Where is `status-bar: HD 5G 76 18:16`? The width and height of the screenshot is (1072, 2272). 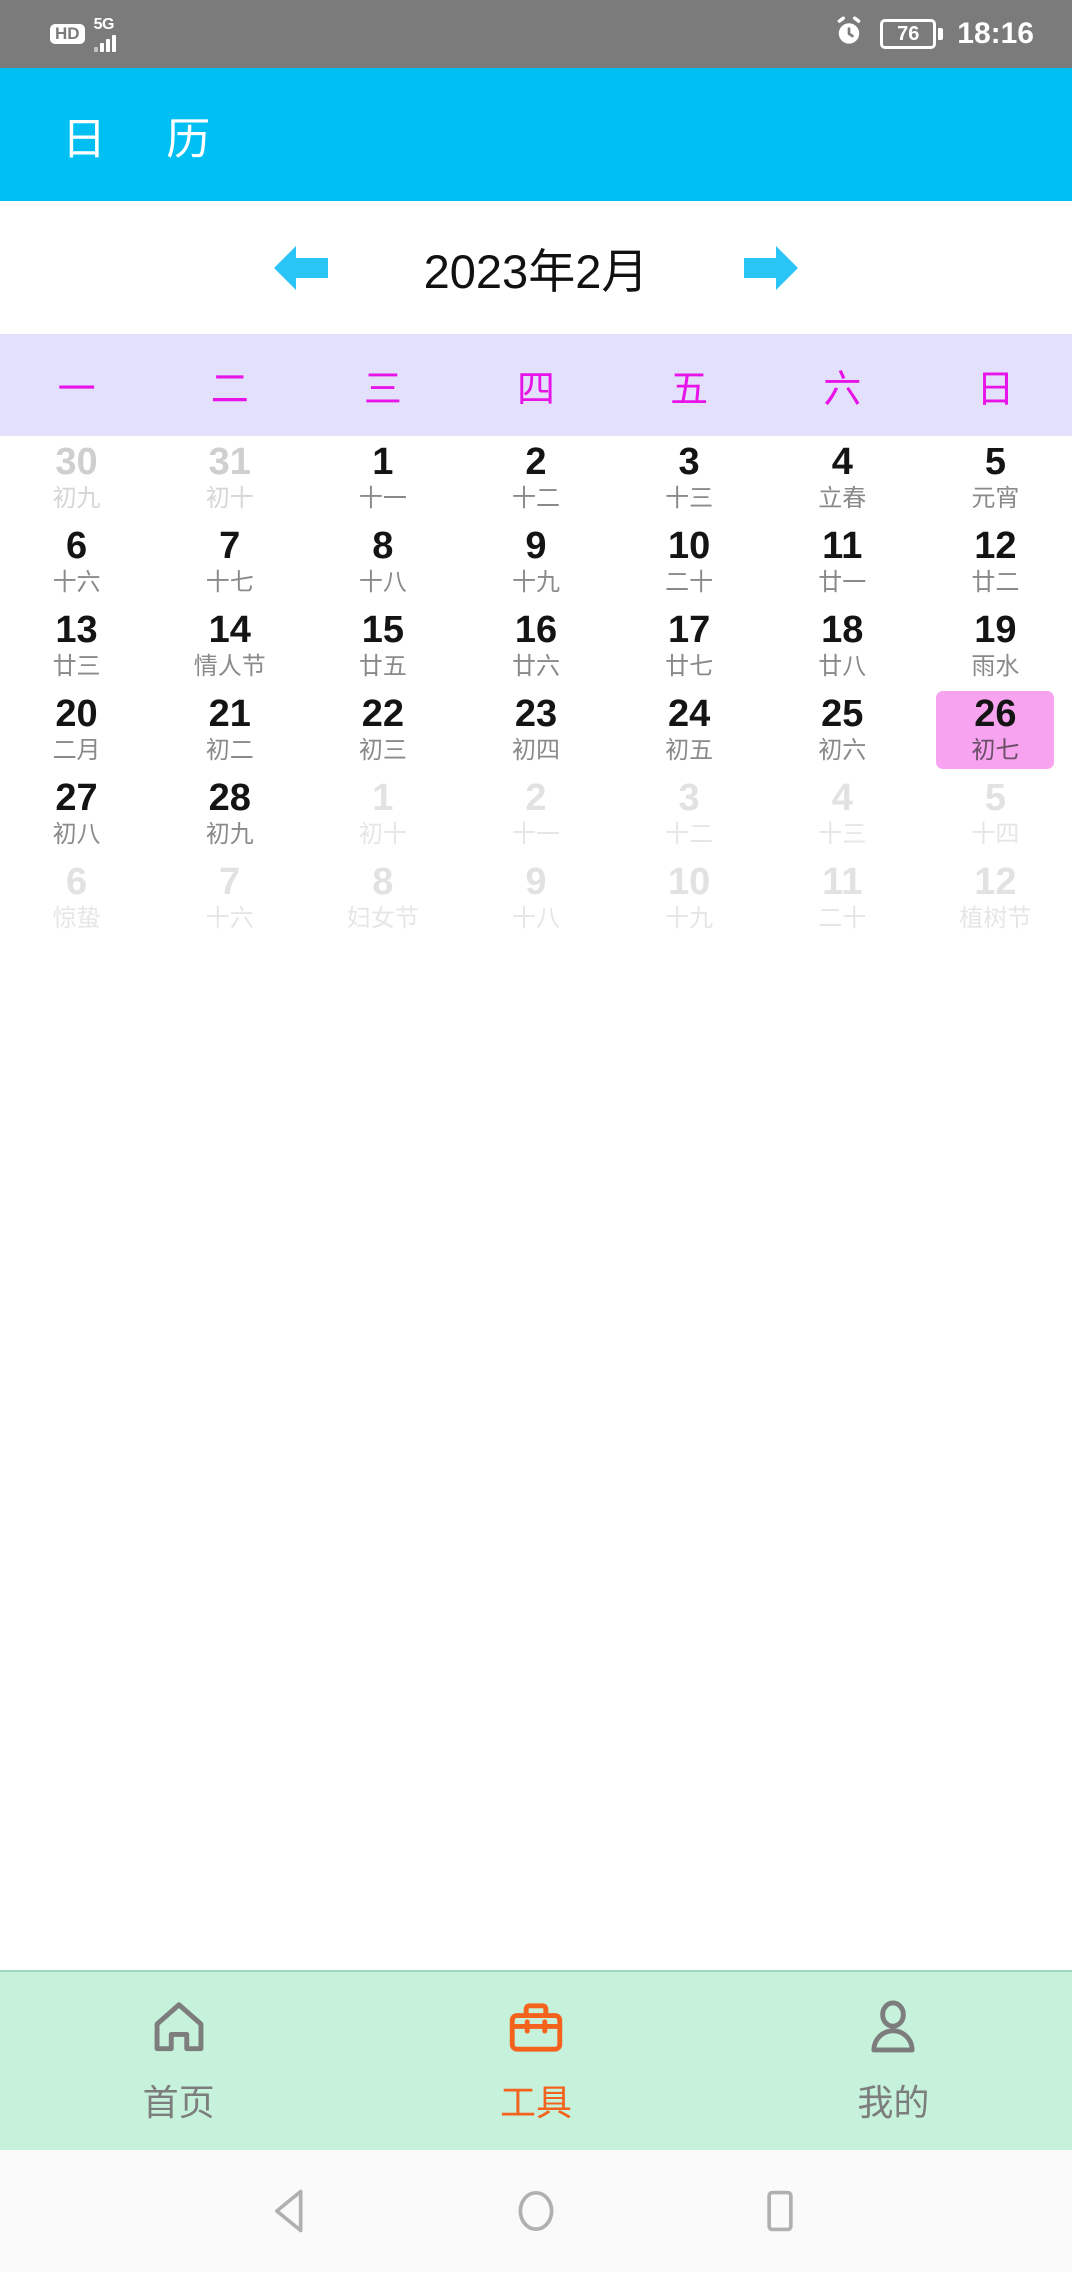
status-bar: HD 5G 76 18:16 is located at coordinates (536, 34).